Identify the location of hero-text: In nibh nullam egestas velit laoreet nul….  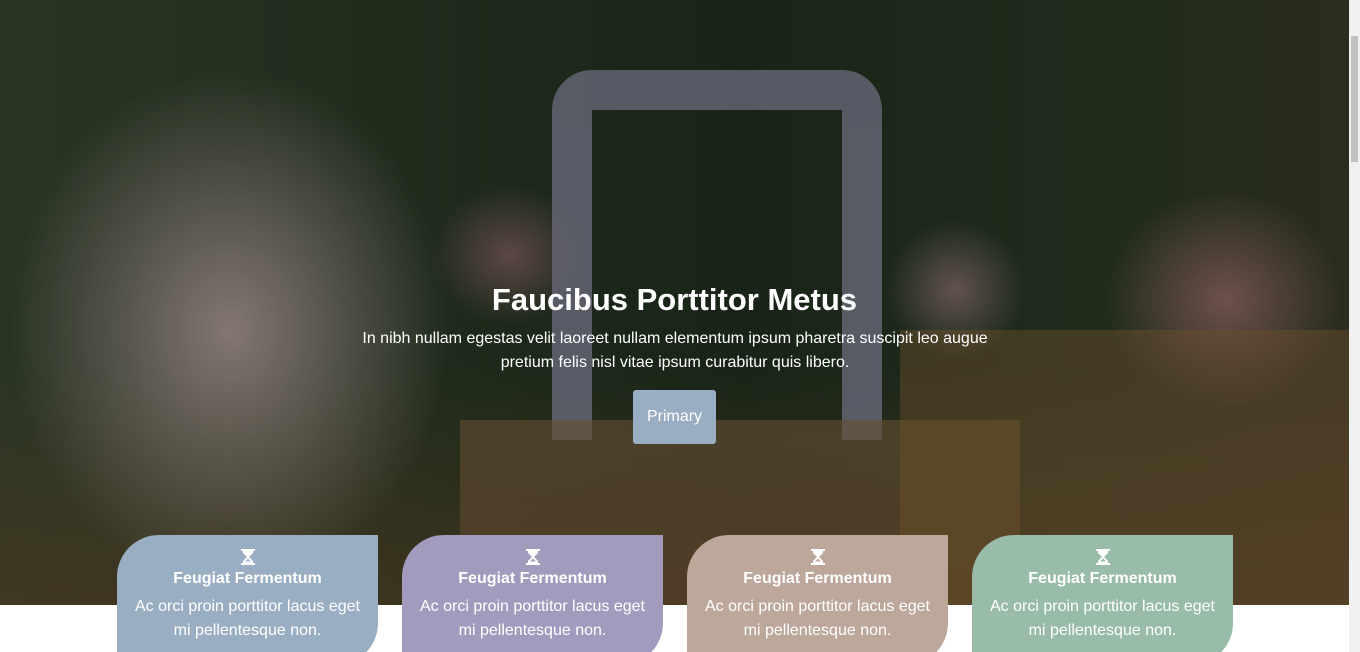
(675, 350).